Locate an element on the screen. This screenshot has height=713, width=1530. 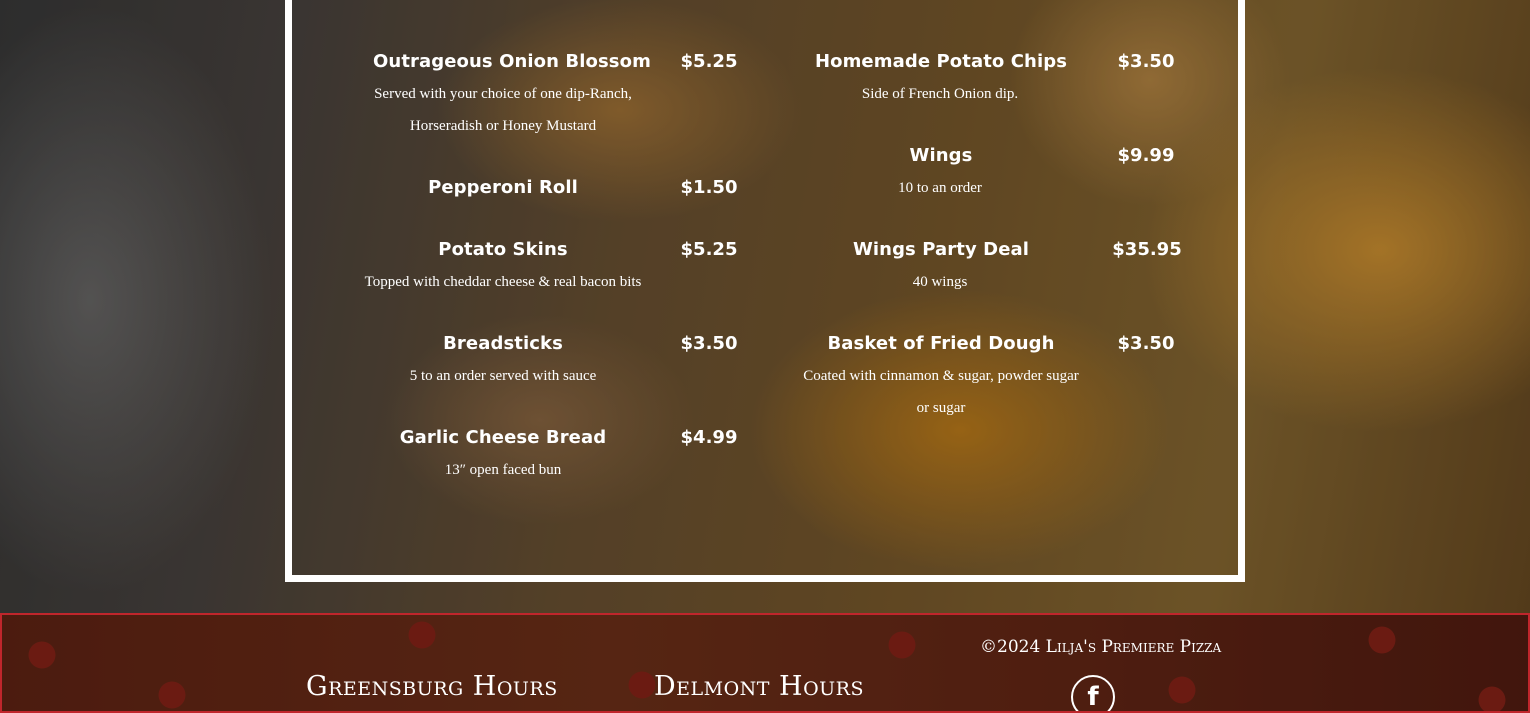
menu-item-desc: Side of French Onion dip. is located at coordinates (940, 94).